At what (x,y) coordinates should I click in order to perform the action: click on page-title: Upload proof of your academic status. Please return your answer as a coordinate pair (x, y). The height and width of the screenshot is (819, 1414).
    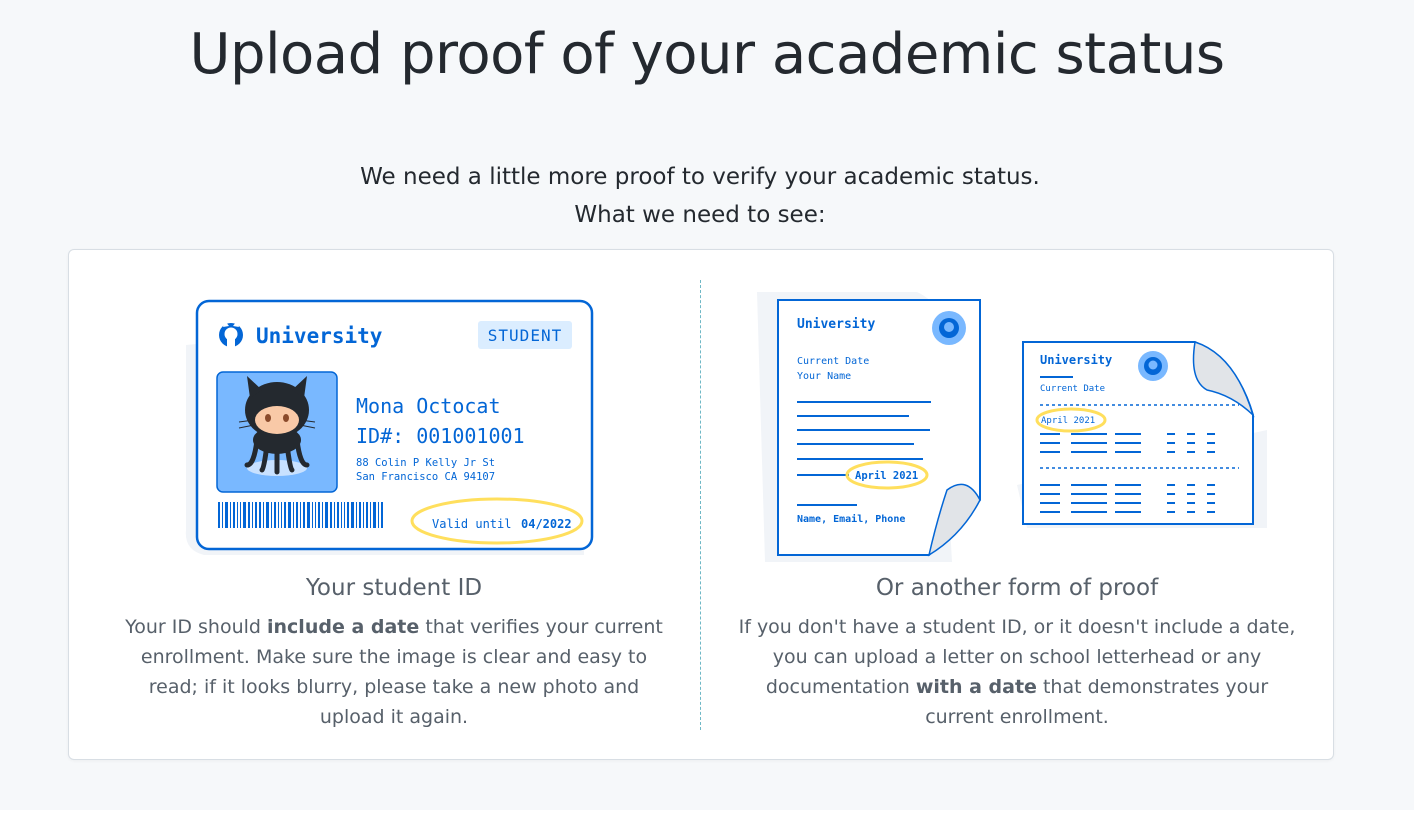
    Looking at the image, I should click on (707, 54).